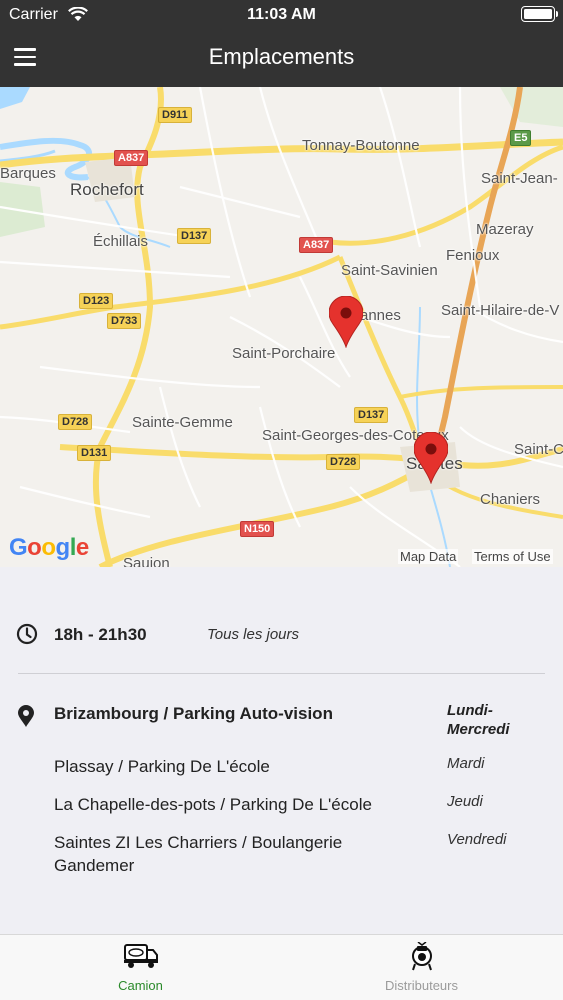 The height and width of the screenshot is (1000, 563). What do you see at coordinates (124, 321) in the screenshot?
I see `road-badge: D733` at bounding box center [124, 321].